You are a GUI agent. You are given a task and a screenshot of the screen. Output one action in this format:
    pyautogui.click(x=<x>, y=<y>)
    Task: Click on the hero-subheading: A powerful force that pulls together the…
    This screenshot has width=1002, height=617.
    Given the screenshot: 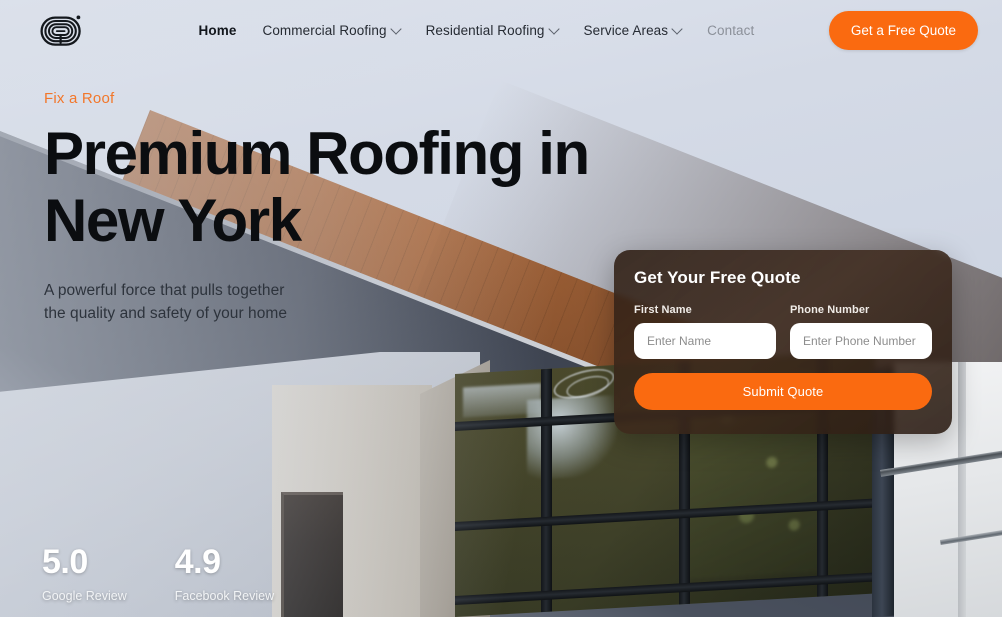 What is the action you would take?
    pyautogui.click(x=316, y=303)
    